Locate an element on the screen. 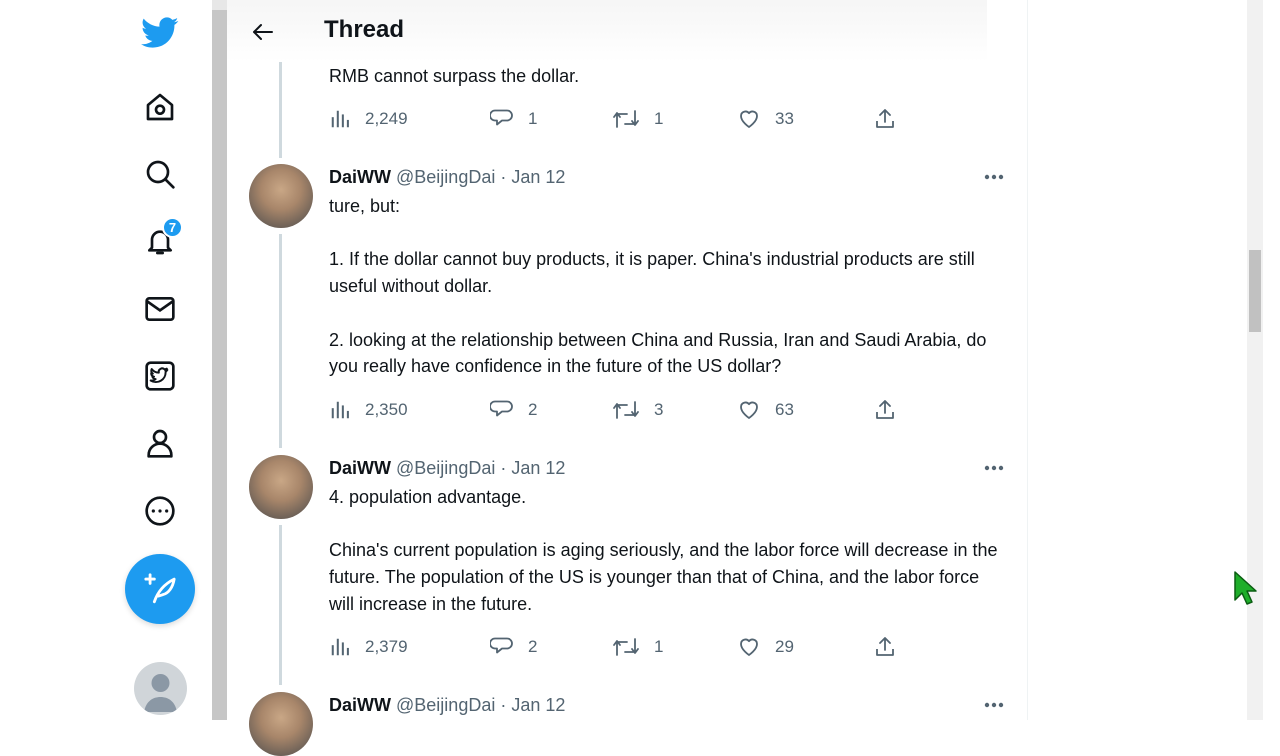 This screenshot has height=756, width=1280. feather-plus-icon is located at coordinates (160, 588).